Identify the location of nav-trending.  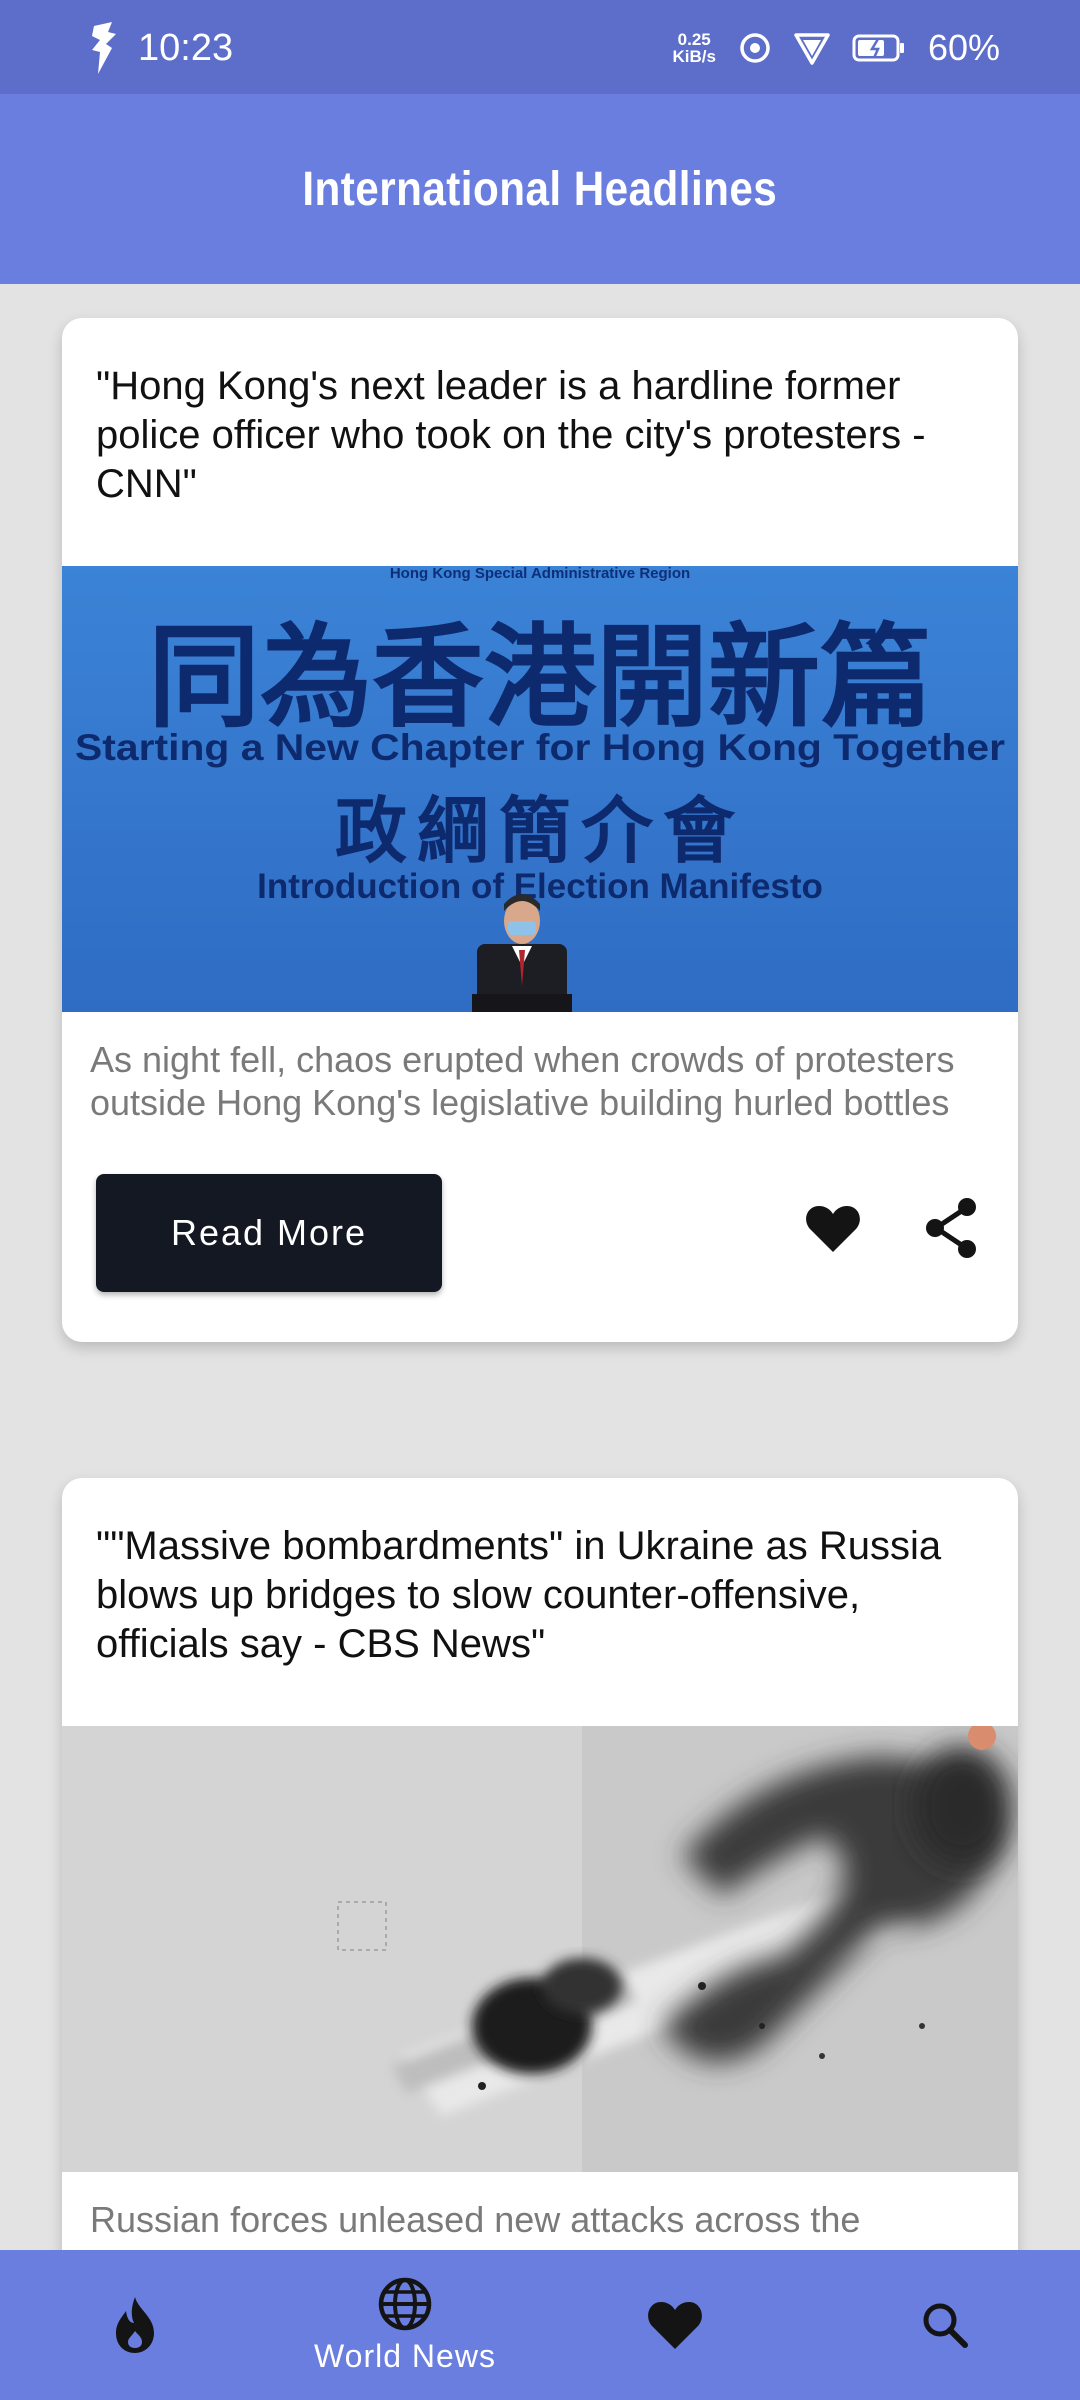
(135, 2325).